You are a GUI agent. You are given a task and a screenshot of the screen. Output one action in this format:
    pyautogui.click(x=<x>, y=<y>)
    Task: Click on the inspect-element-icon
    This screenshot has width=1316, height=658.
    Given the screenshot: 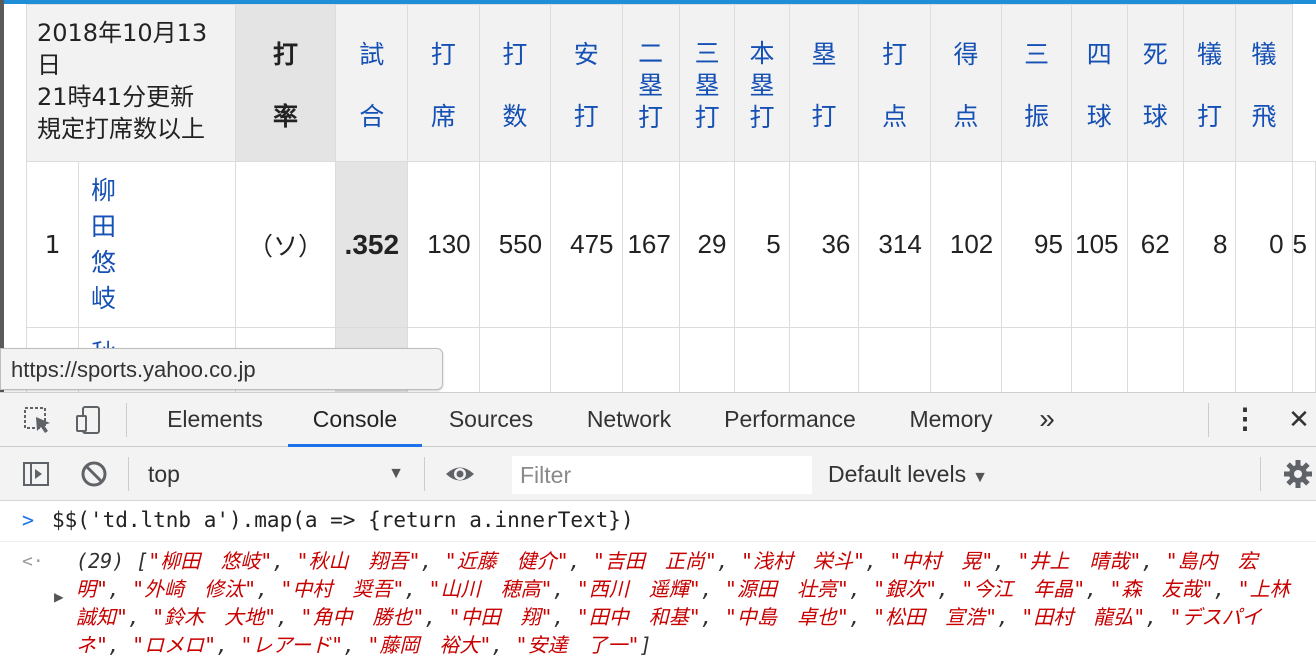 What is the action you would take?
    pyautogui.click(x=38, y=420)
    